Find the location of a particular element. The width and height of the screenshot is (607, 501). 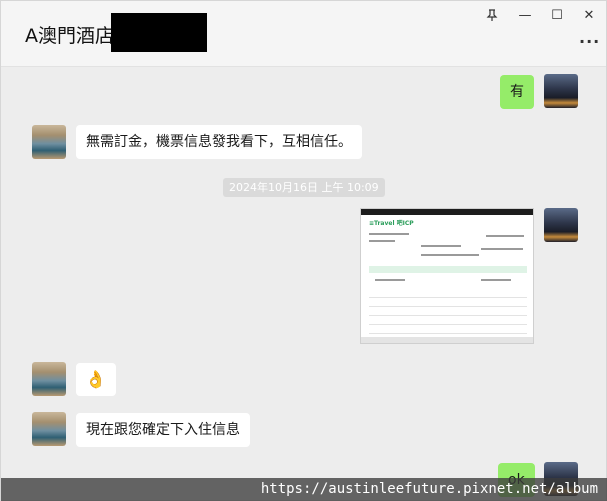

message-bubble: 有 is located at coordinates (517, 92).